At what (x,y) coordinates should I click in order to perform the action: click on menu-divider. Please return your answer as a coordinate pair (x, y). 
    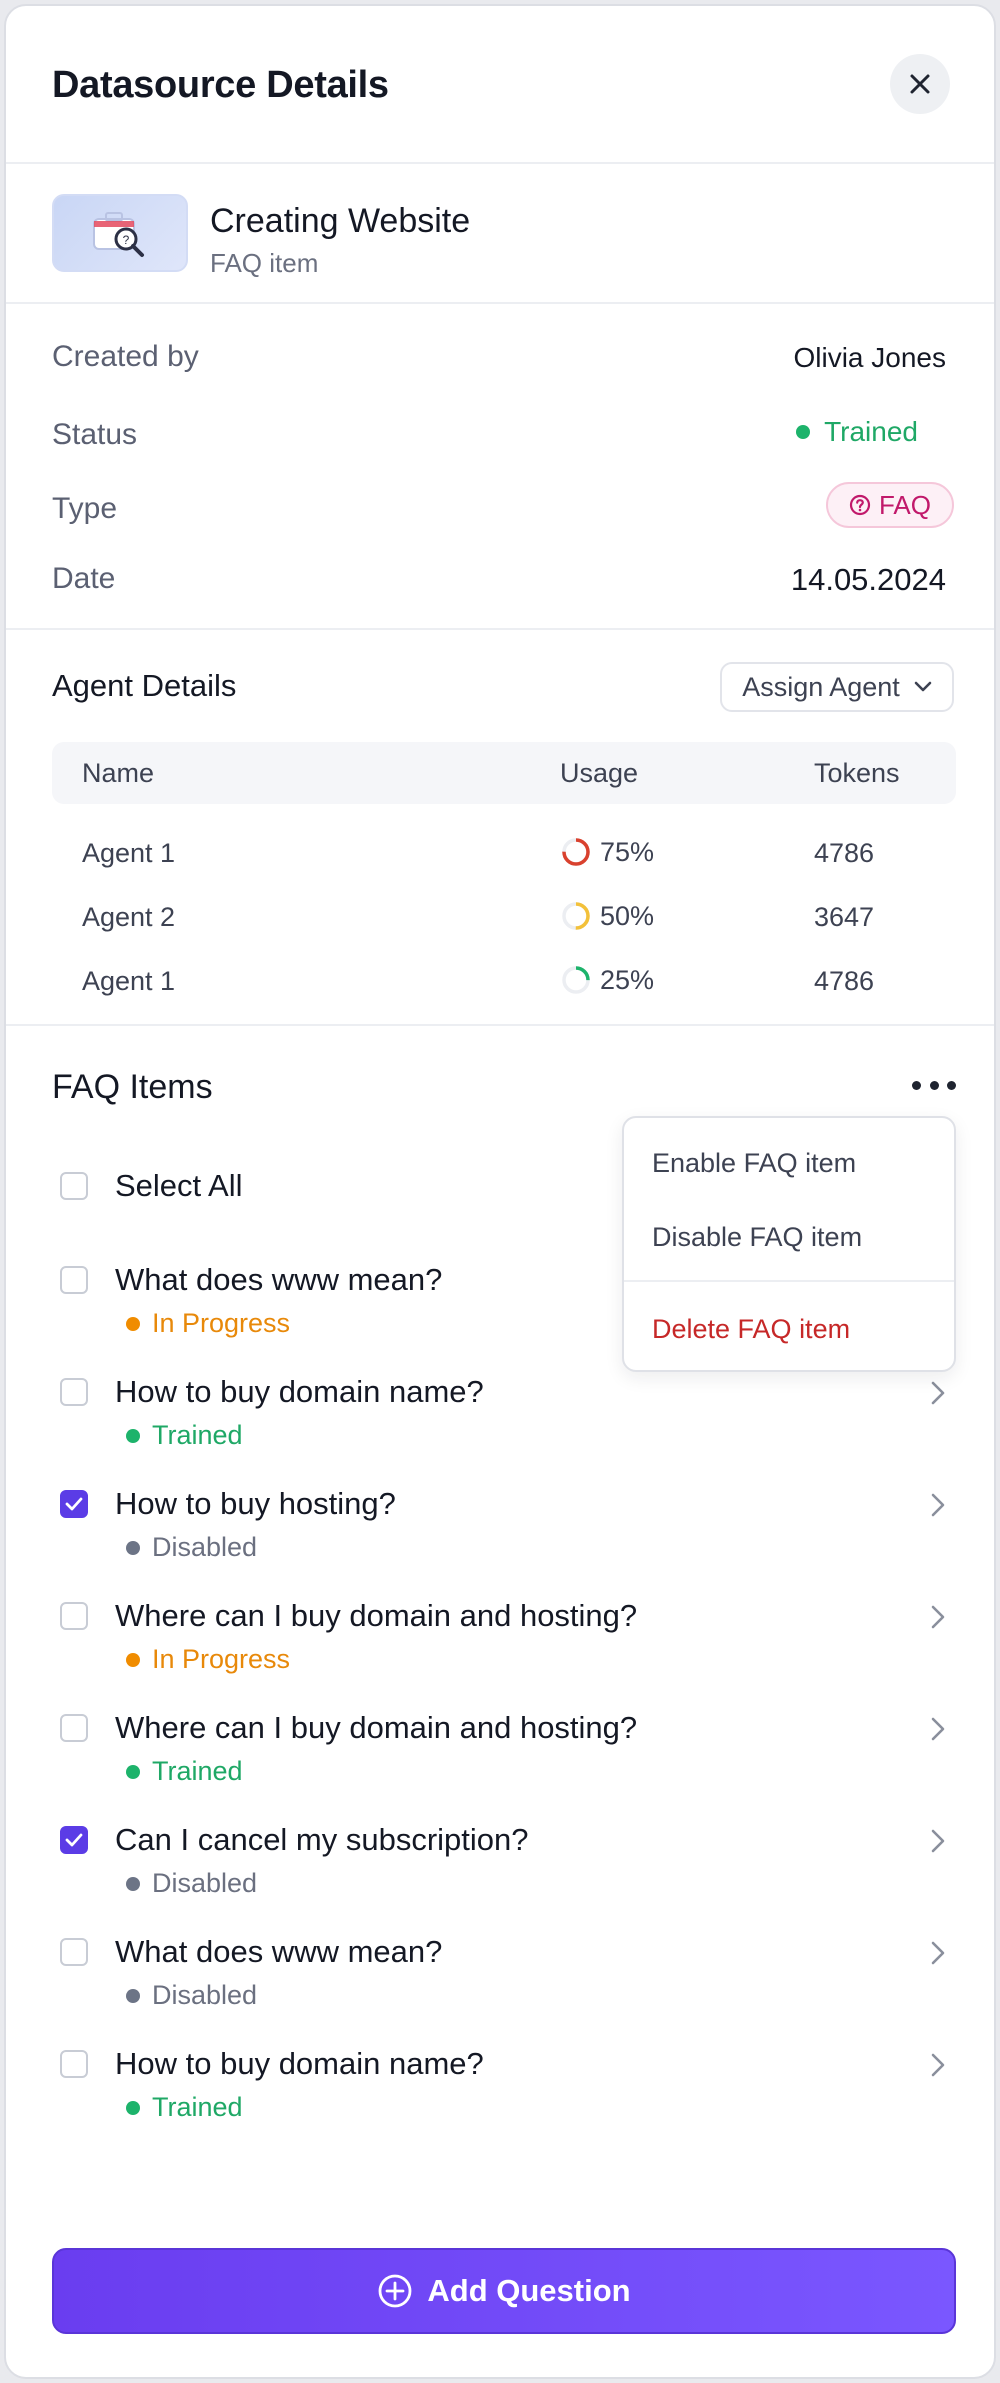
    Looking at the image, I should click on (789, 1281).